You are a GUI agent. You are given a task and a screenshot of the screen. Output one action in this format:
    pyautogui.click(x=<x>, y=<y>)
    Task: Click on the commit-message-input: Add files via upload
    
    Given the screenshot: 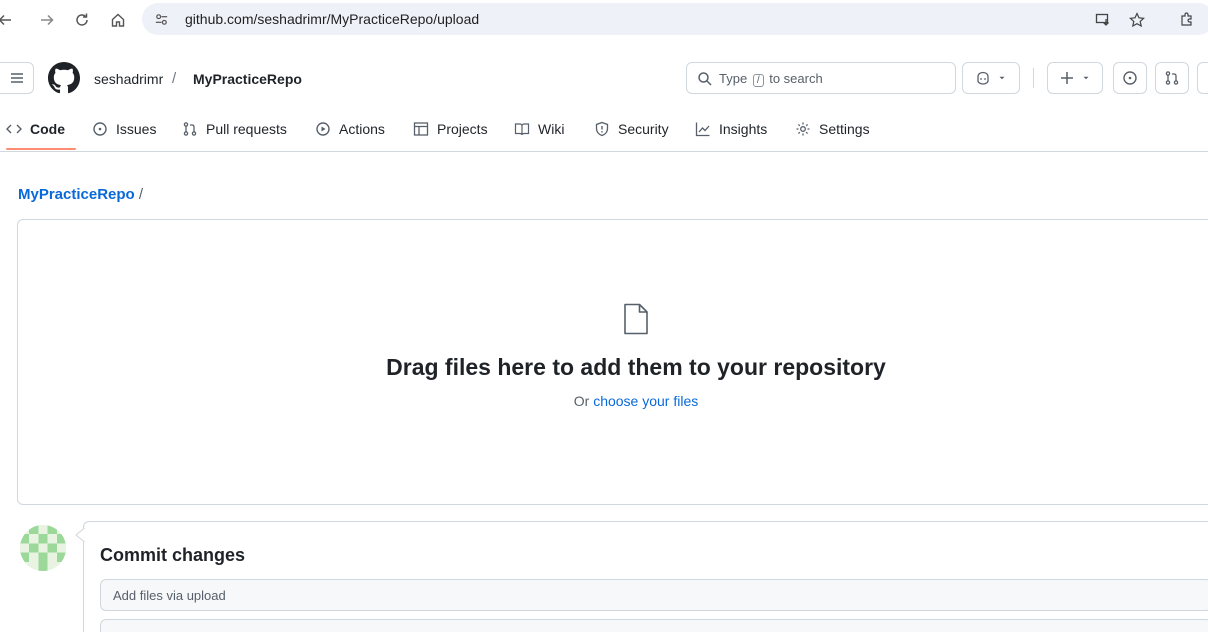 What is the action you would take?
    pyautogui.click(x=654, y=595)
    